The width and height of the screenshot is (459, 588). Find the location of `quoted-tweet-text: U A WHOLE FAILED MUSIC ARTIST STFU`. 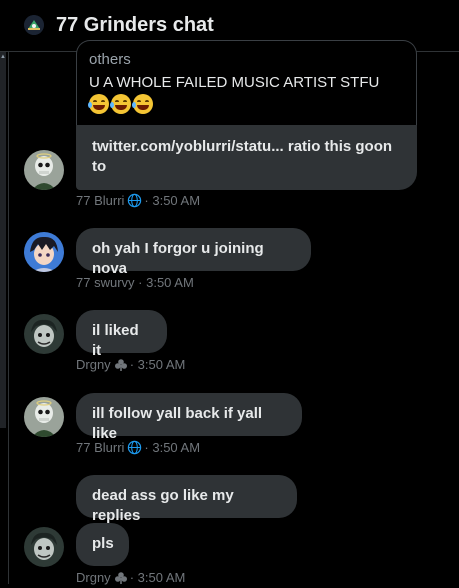

quoted-tweet-text: U A WHOLE FAILED MUSIC ARTIST STFU is located at coordinates (234, 82).